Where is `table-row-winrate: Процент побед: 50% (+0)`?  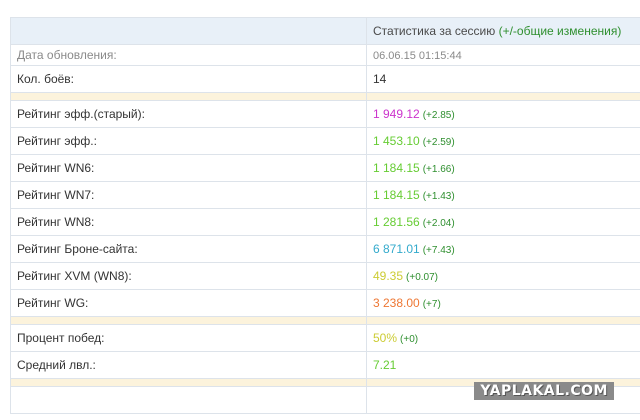 table-row-winrate: Процент побед: 50% (+0) is located at coordinates (325, 338).